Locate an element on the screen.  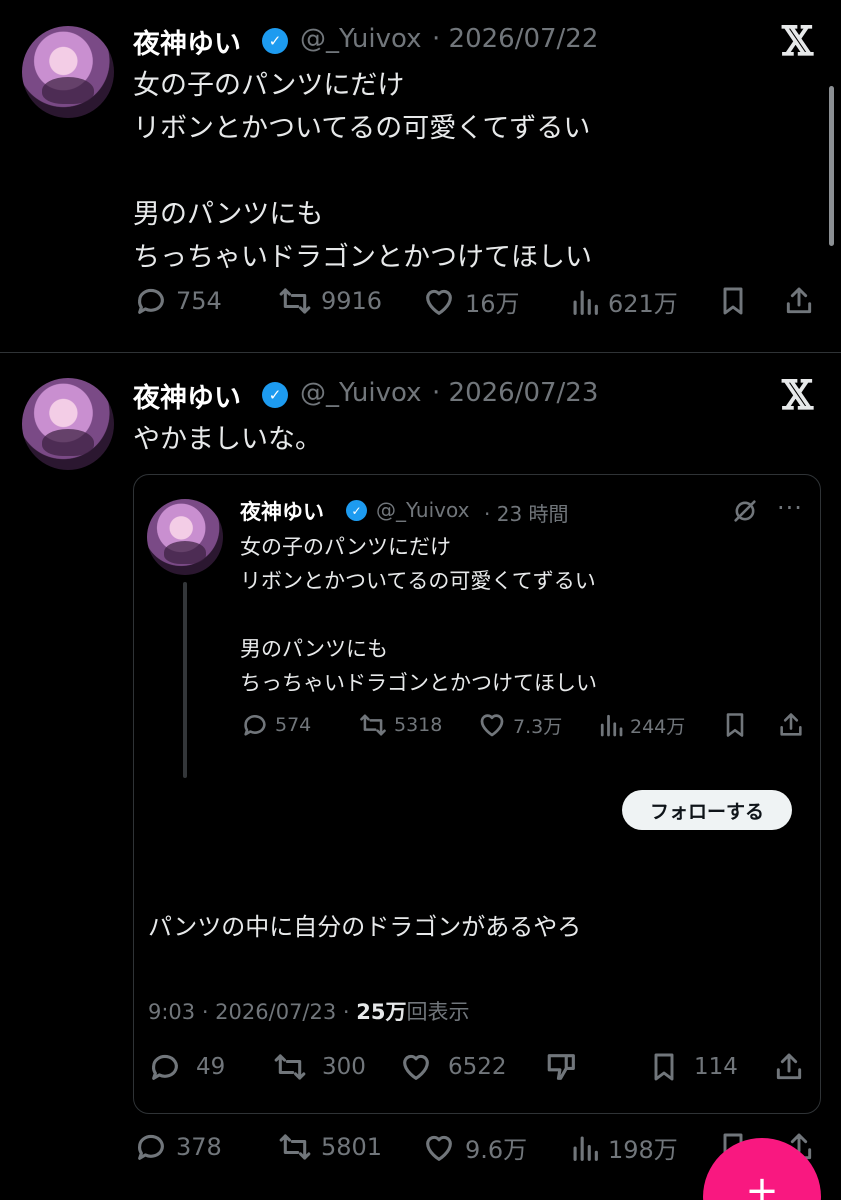
like-button: 9.6万 is located at coordinates (474, 1147).